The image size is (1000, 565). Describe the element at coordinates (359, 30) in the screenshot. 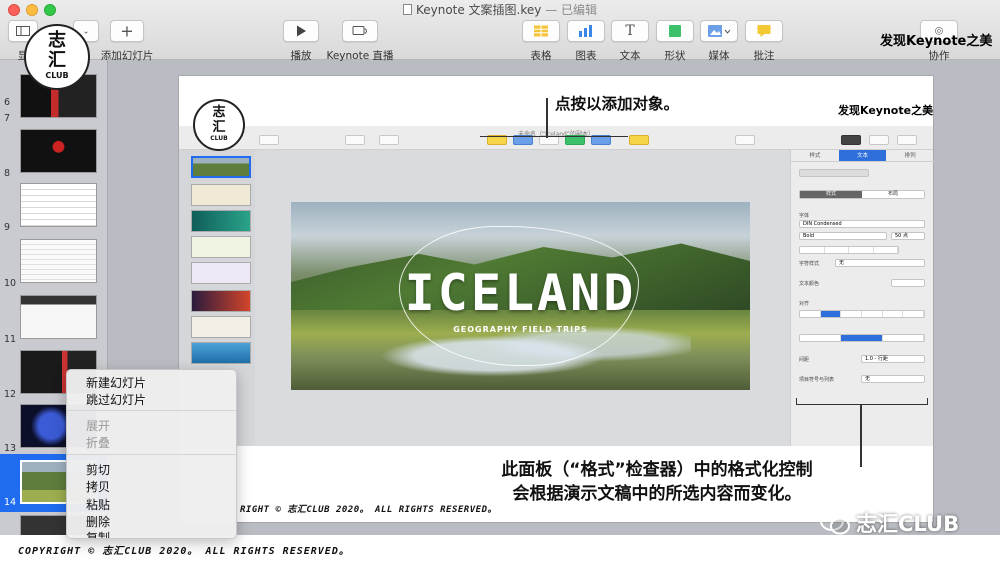

I see `broadcast-icon` at that location.